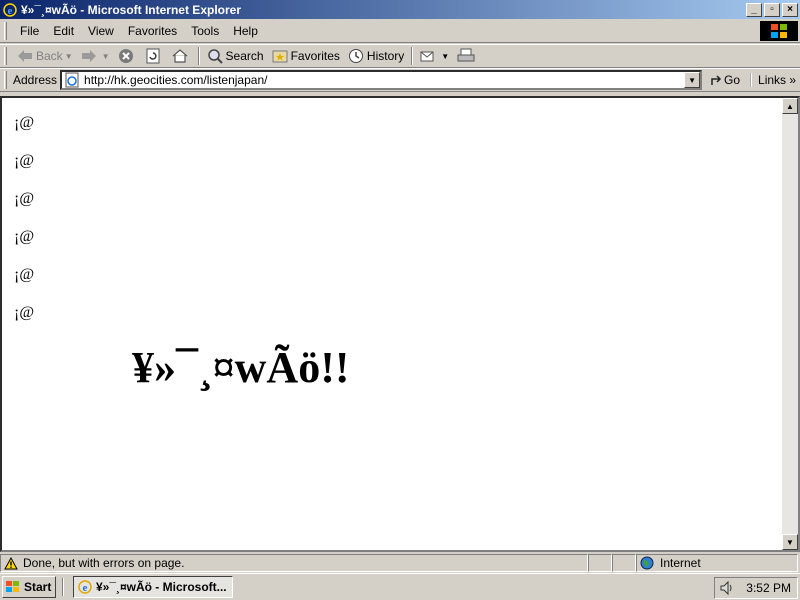 The image size is (800, 600). I want to click on window-title: ¥»¯¸¤wÃö - Microsoft Internet Explorer, so click(131, 9).